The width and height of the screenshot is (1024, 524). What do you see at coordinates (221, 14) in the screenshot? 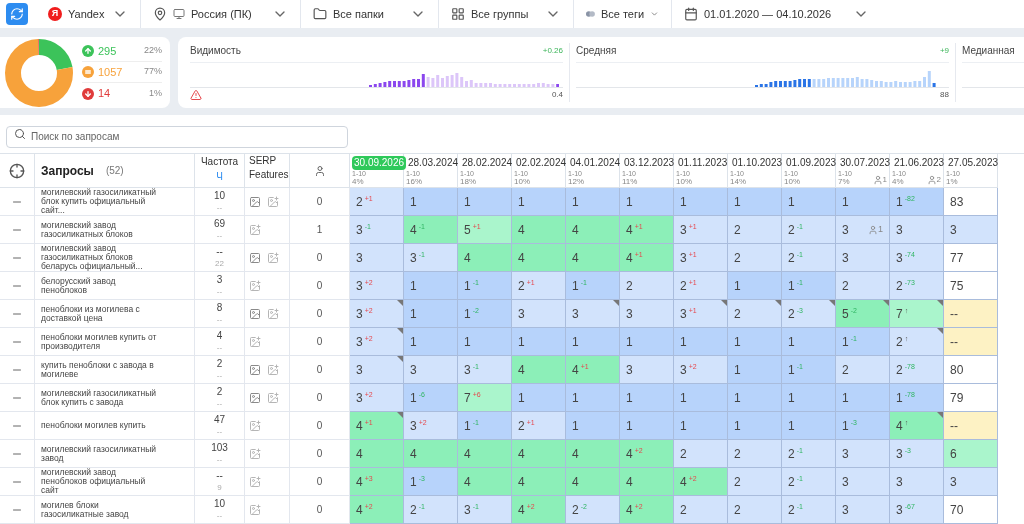
I see `region-dropdown: Россия (ПК)` at bounding box center [221, 14].